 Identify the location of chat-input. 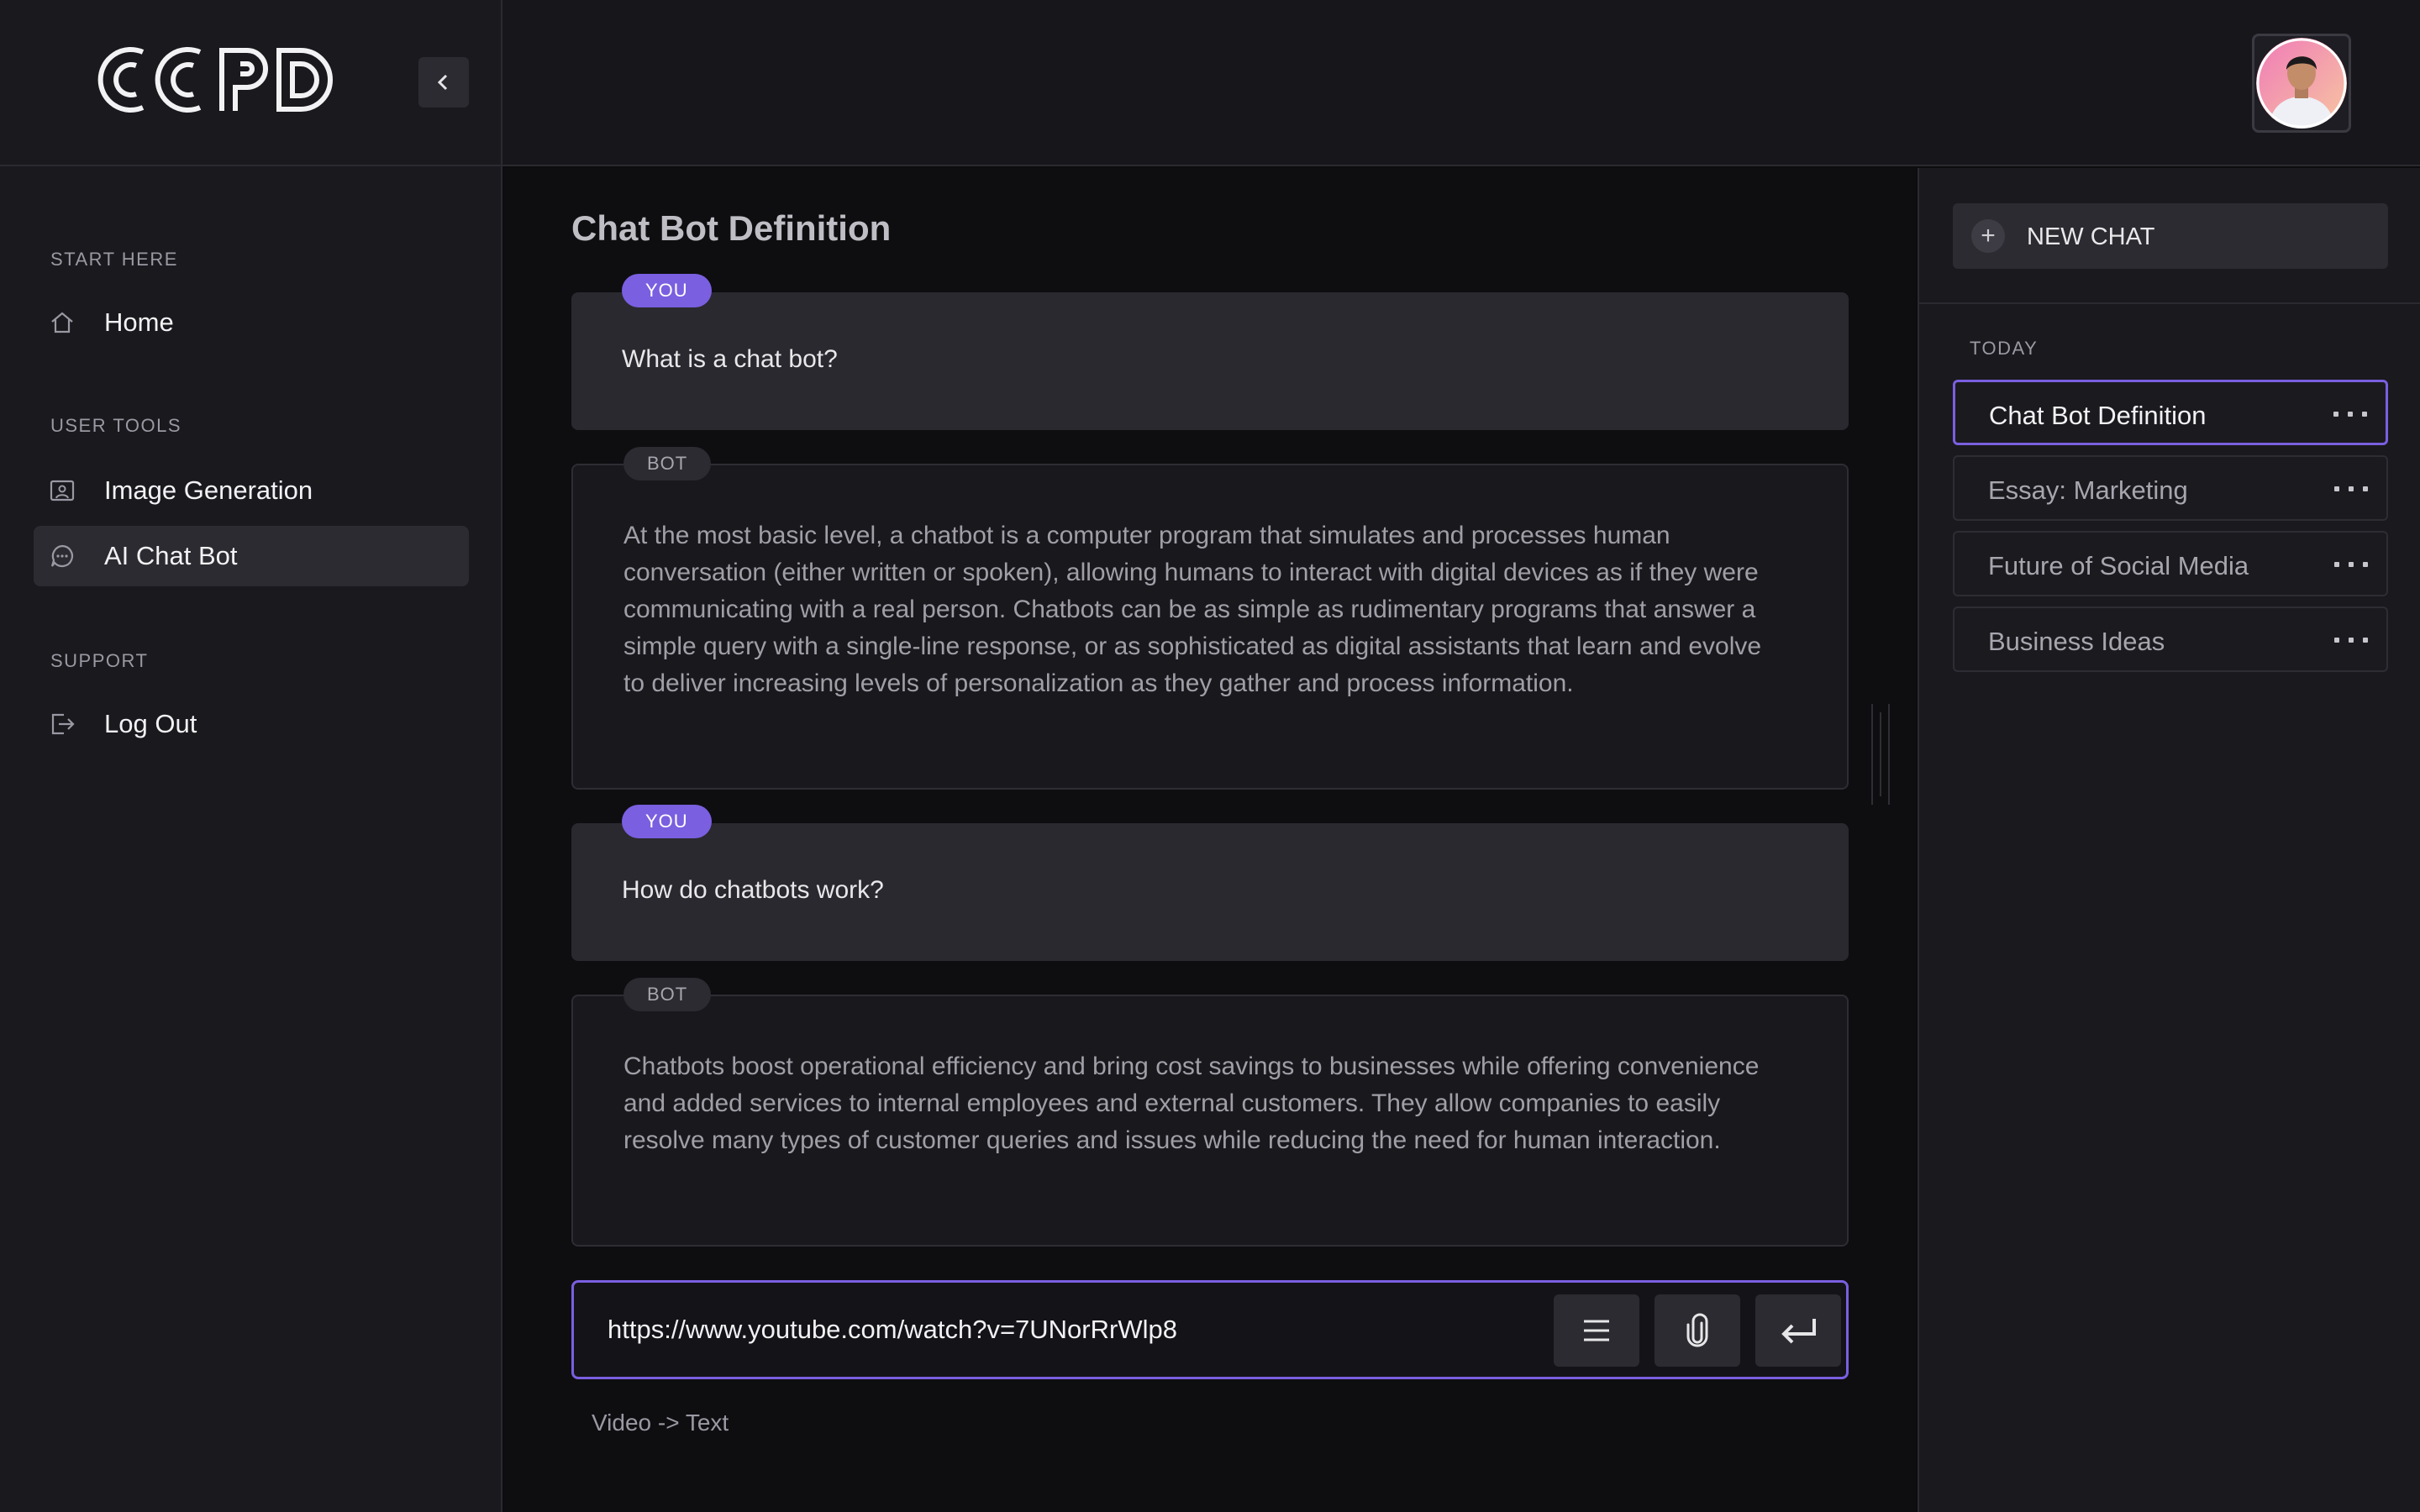
(1061, 1330).